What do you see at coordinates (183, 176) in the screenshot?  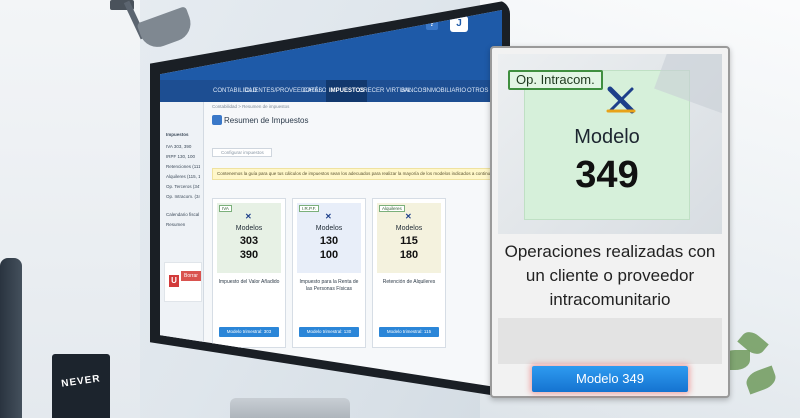 I see `sidebar-item-alquileres: Alquileres (115, 180)` at bounding box center [183, 176].